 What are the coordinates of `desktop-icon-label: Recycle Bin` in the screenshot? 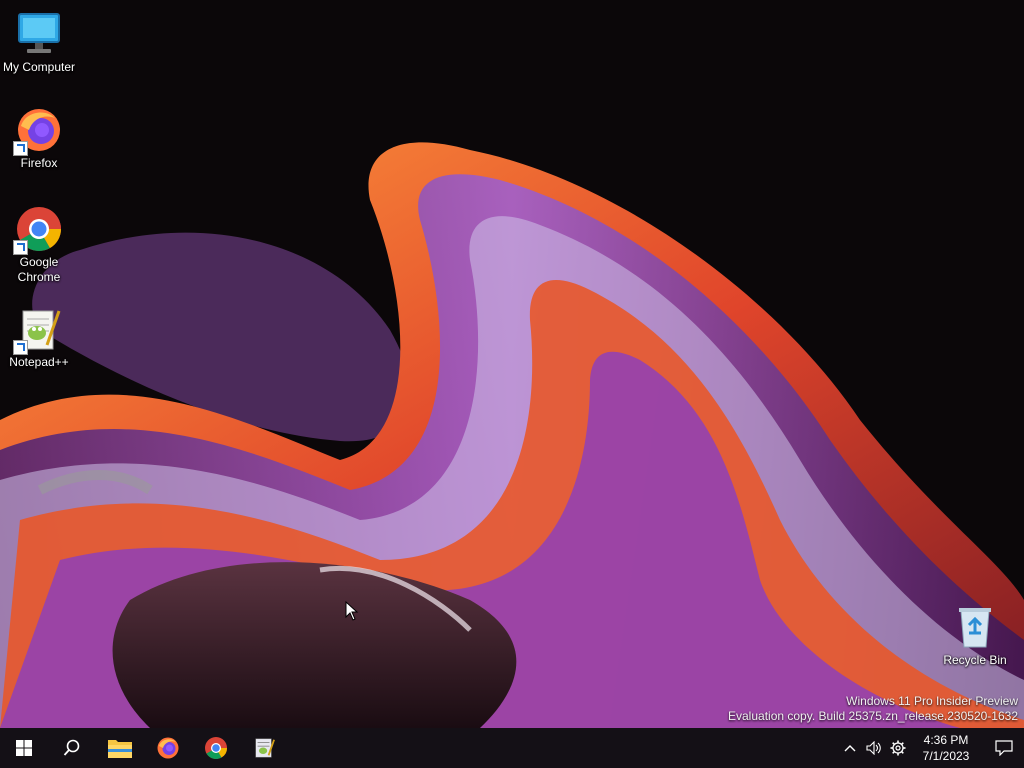 It's located at (975, 660).